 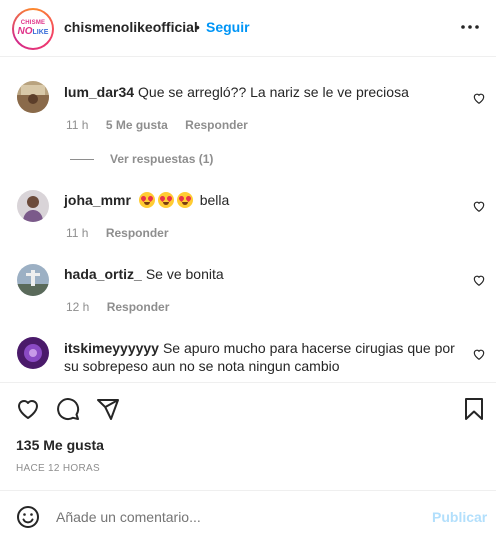 I want to click on publish-button: Publicar, so click(x=459, y=517).